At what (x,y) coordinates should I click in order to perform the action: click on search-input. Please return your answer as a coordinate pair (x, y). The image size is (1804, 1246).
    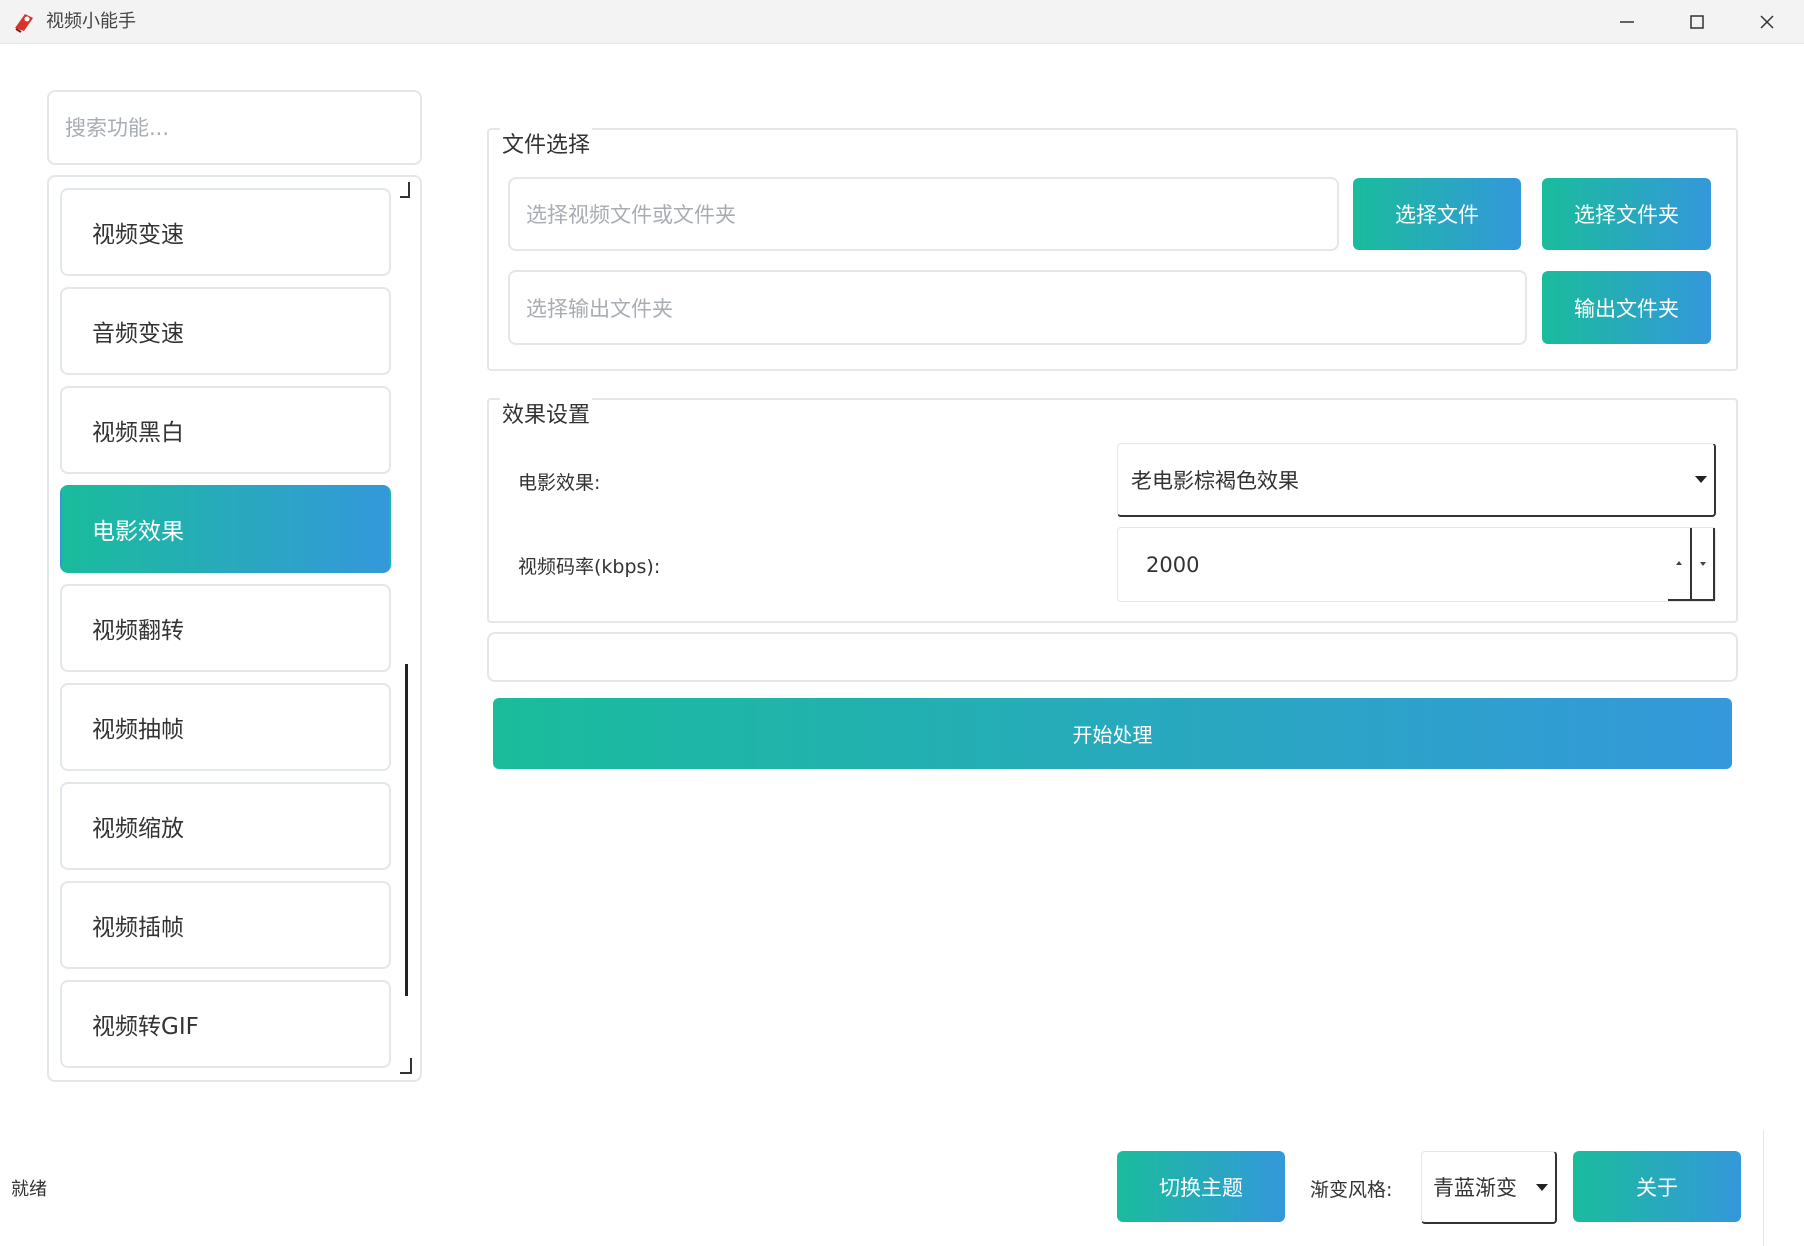
    Looking at the image, I should click on (234, 127).